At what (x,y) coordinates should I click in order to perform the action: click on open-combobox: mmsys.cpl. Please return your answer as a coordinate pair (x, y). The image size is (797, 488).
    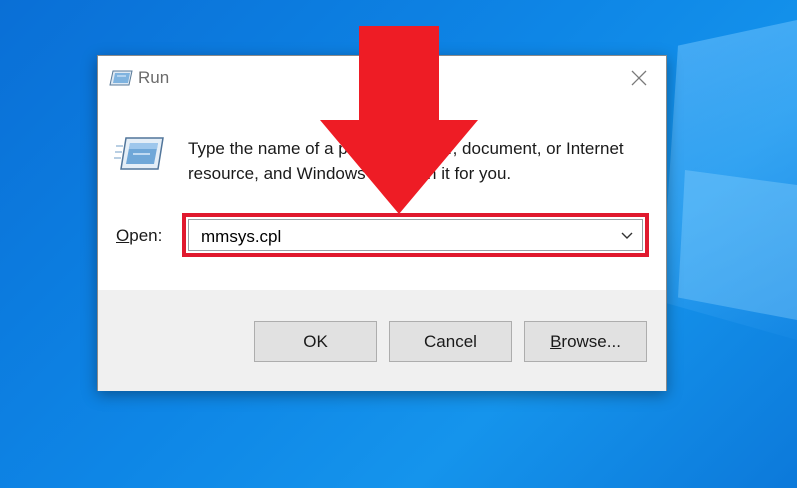
    Looking at the image, I should click on (415, 235).